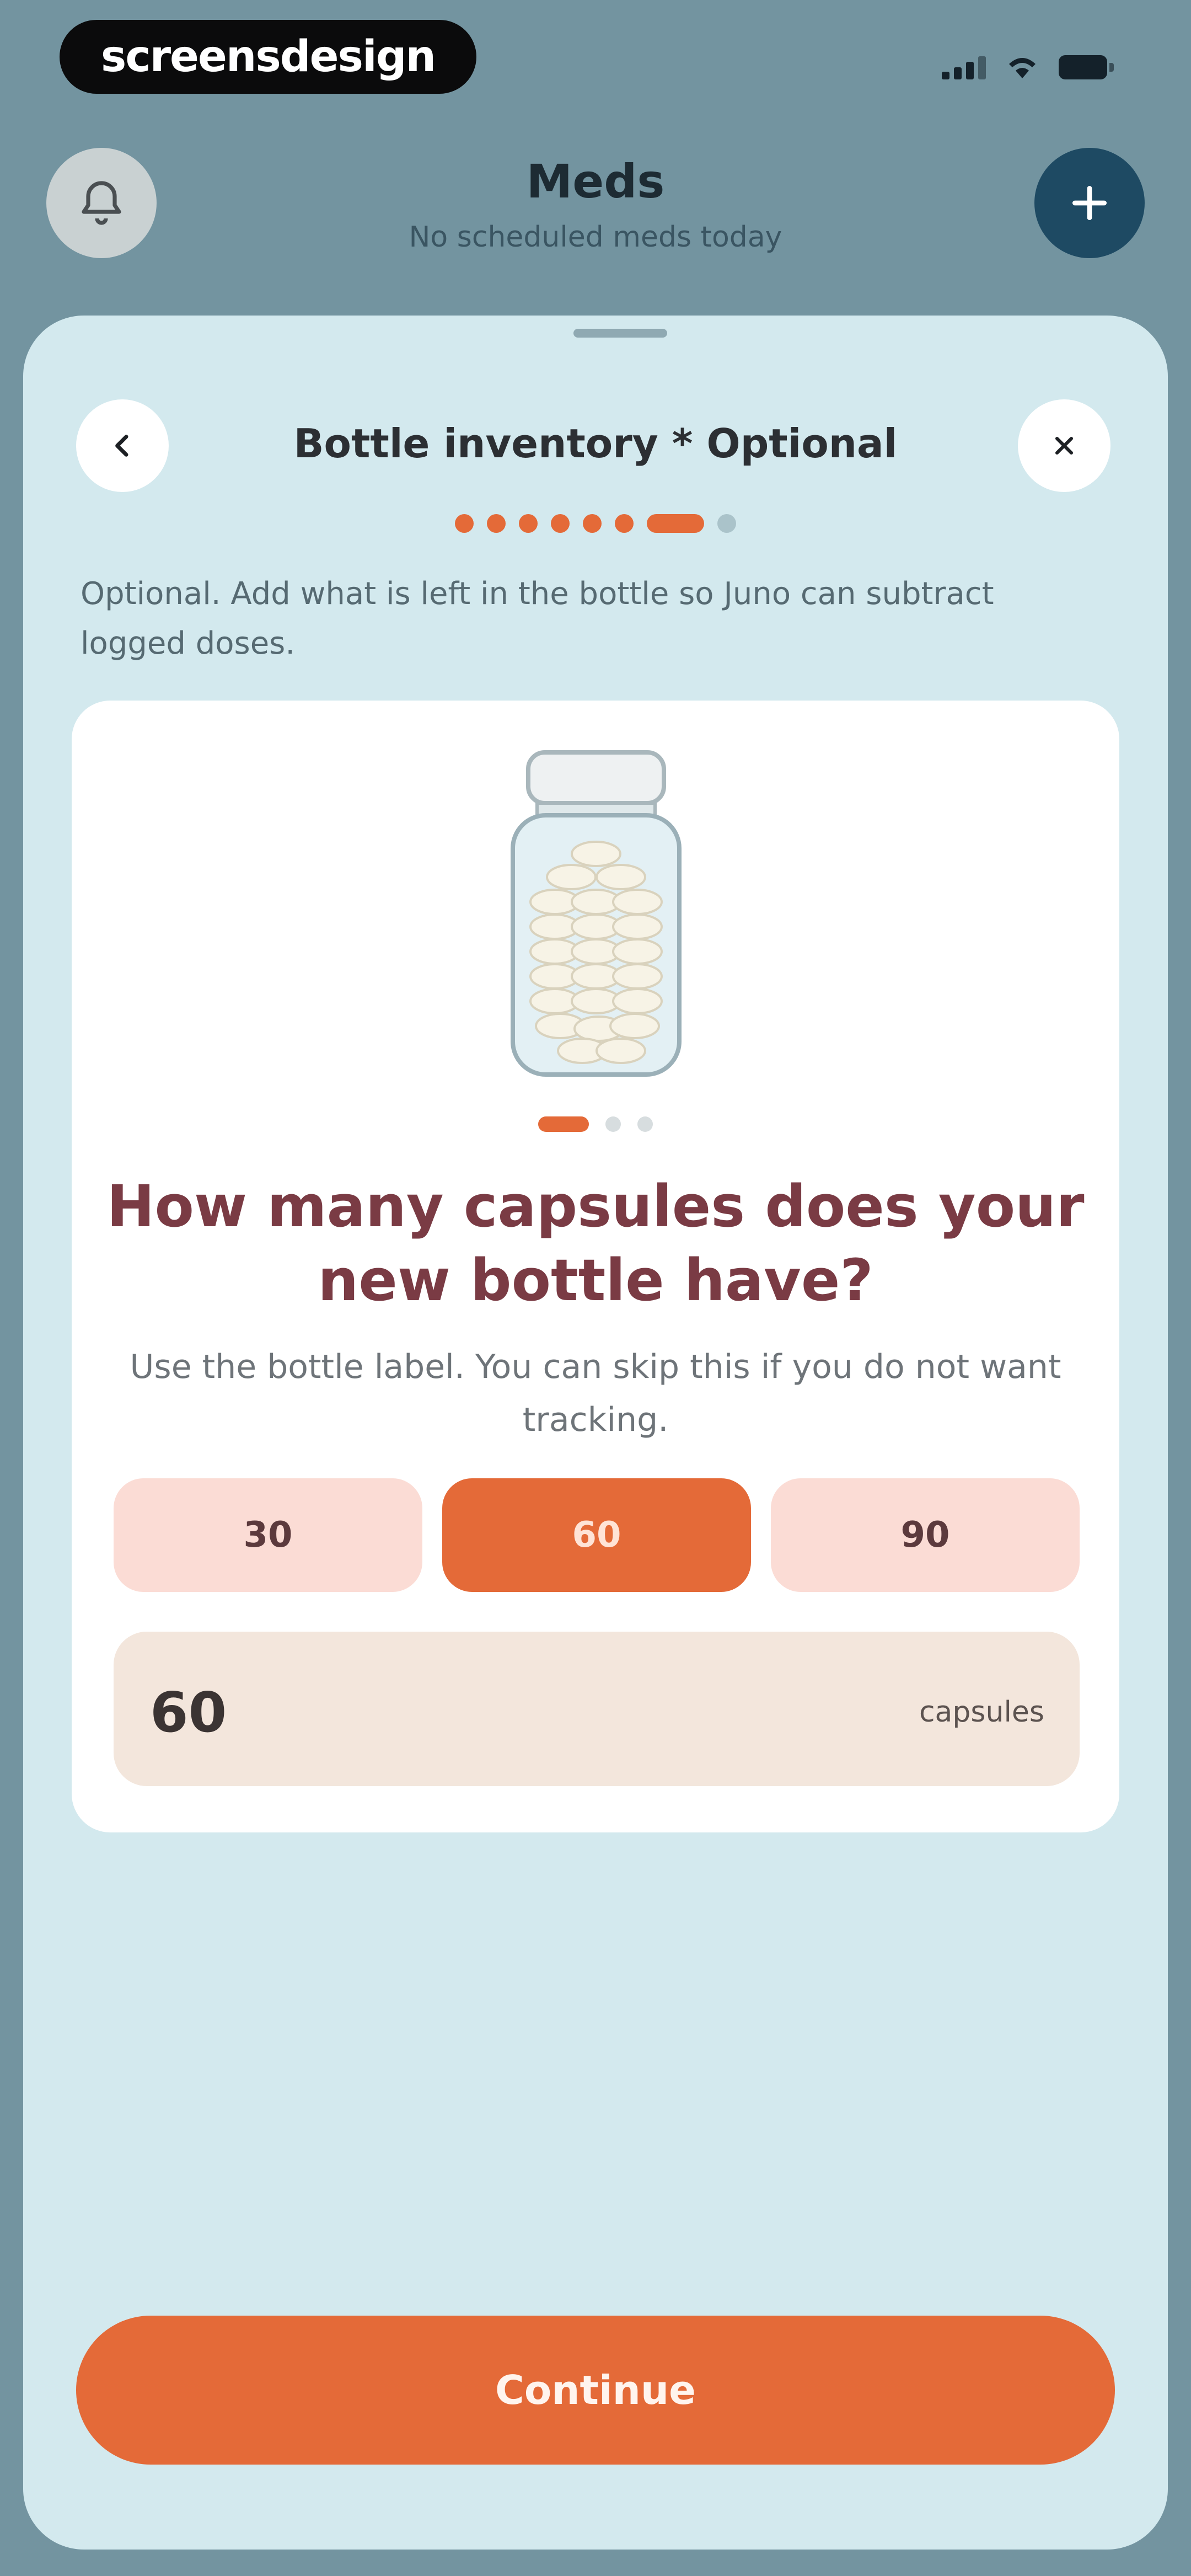 The height and width of the screenshot is (2576, 1191). What do you see at coordinates (595, 1124) in the screenshot?
I see `illustration-pager` at bounding box center [595, 1124].